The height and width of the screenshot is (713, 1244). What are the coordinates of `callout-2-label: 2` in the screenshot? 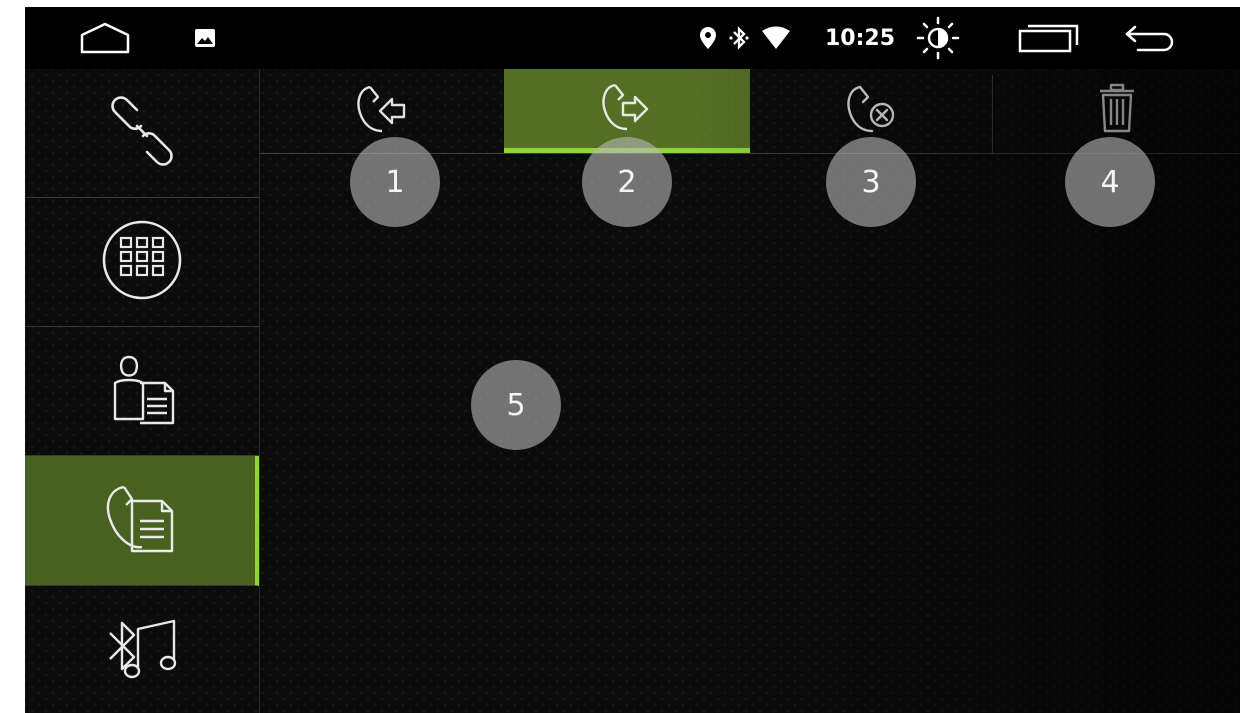 It's located at (627, 182).